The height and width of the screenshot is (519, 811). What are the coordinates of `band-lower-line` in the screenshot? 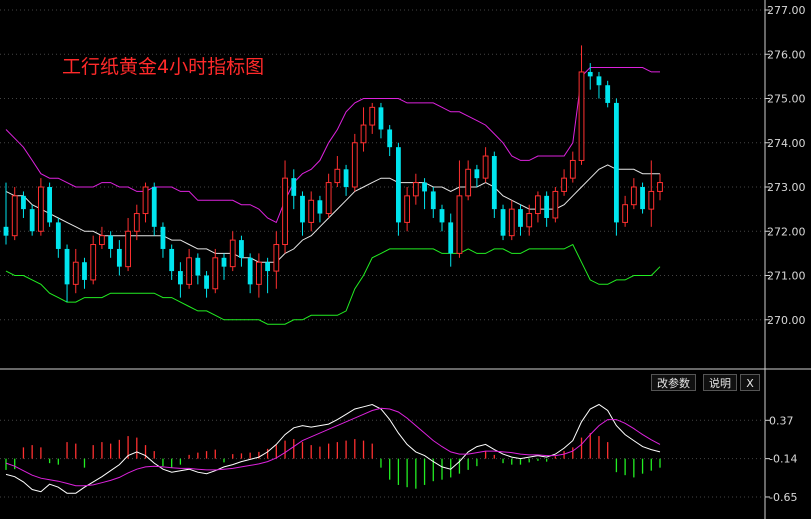 It's located at (333, 284).